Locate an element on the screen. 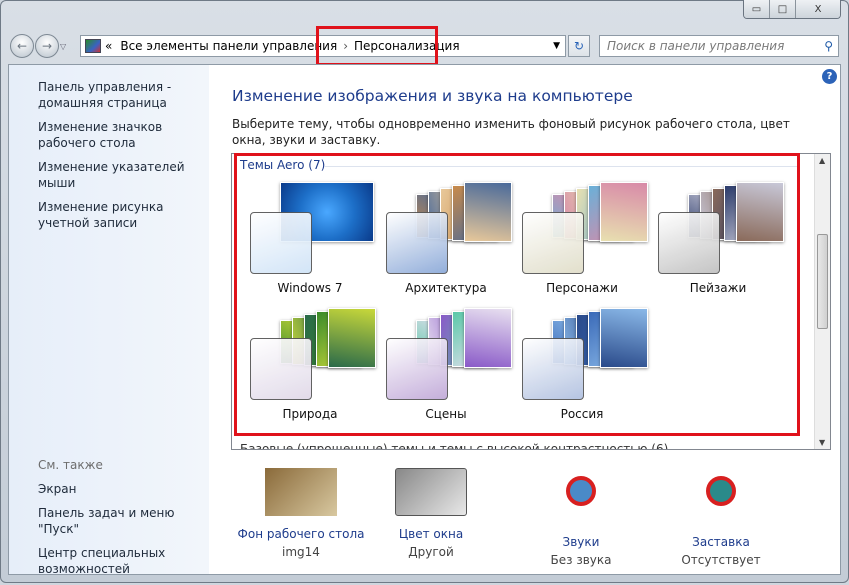 This screenshot has width=849, height=585. refresh-button: ↻ is located at coordinates (579, 46).